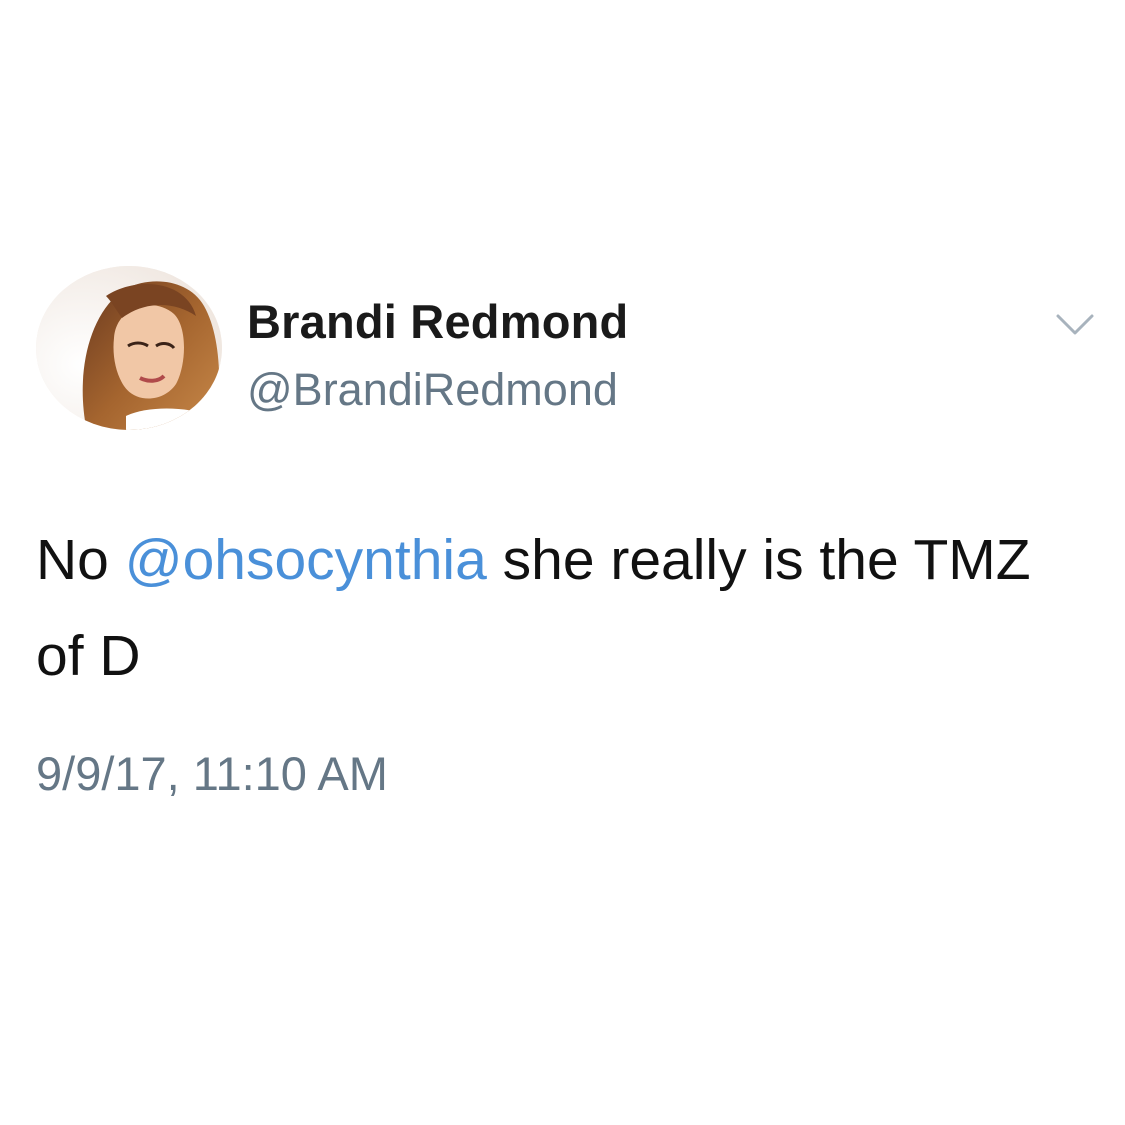  I want to click on author-handle: @BrandiRedmond, so click(432, 390).